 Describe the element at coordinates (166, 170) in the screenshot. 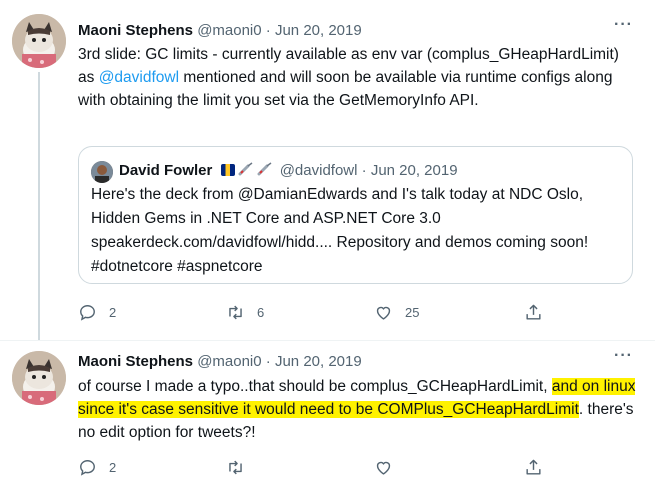

I see `quoted-author-name: David Fowler` at that location.